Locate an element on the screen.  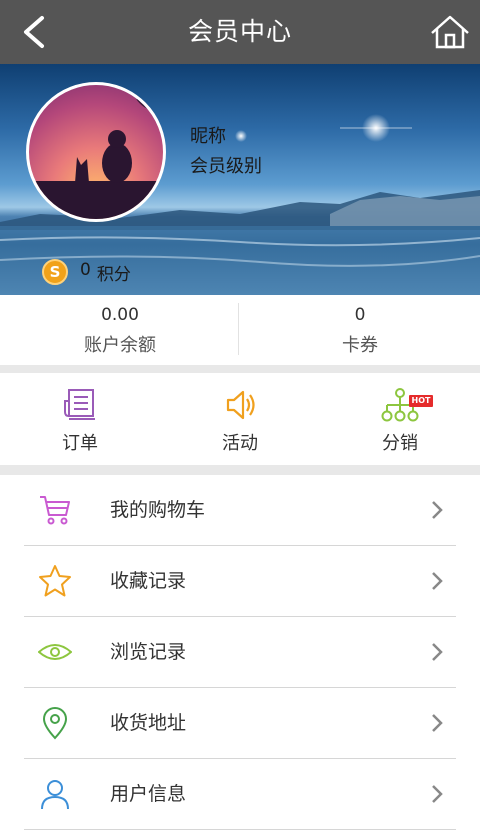
avatar is located at coordinates (96, 152).